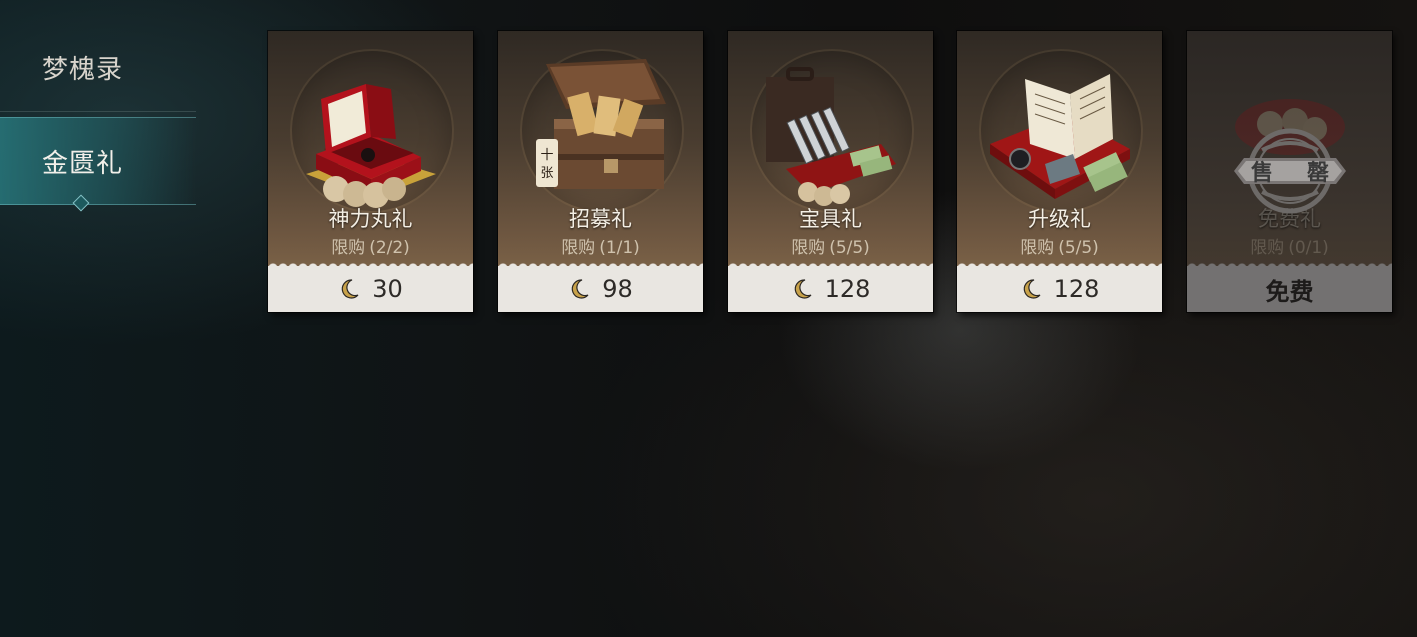 This screenshot has width=1417, height=637. I want to click on gift-card-zhaomu: 十 张 招募礼 限购 (1/1) 98, so click(600, 171).